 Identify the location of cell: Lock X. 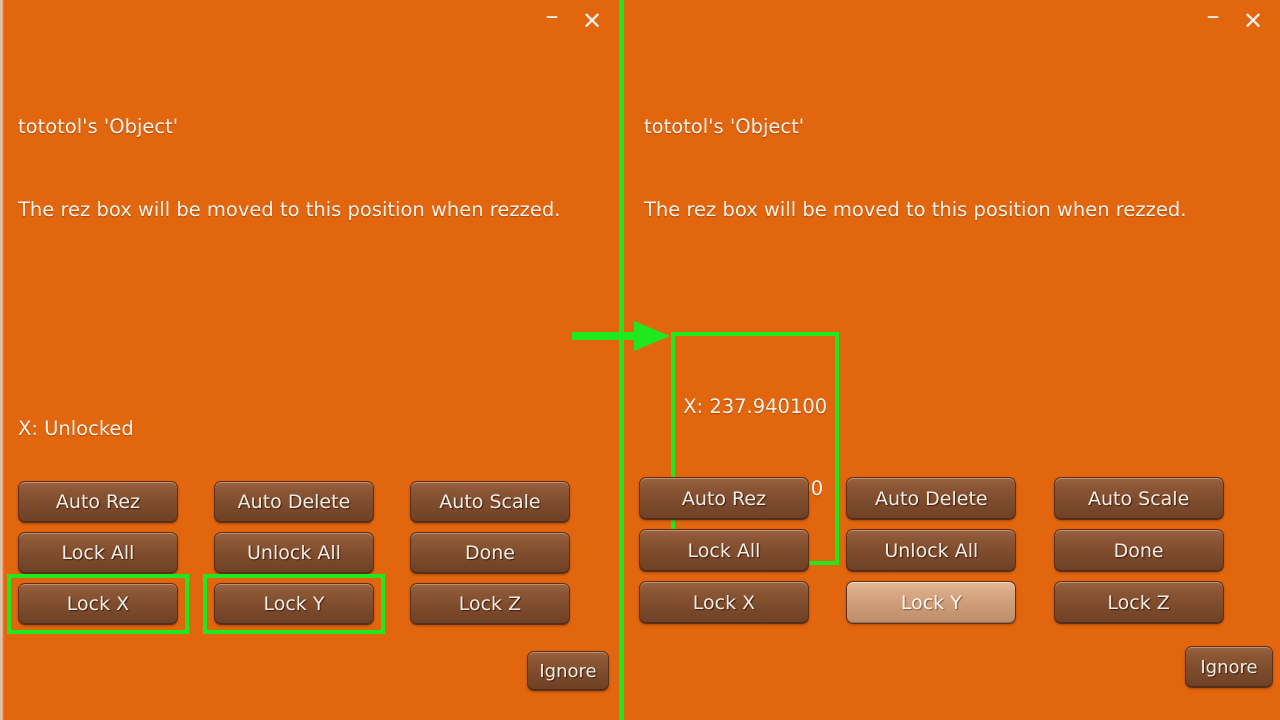
(742, 602).